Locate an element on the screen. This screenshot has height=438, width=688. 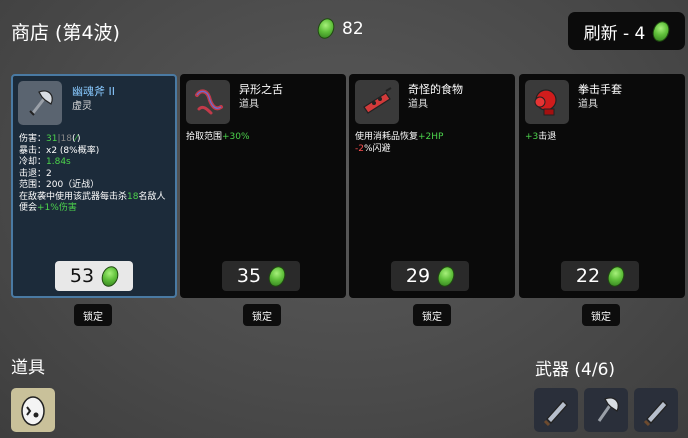
item-description: +3击退 is located at coordinates (541, 137).